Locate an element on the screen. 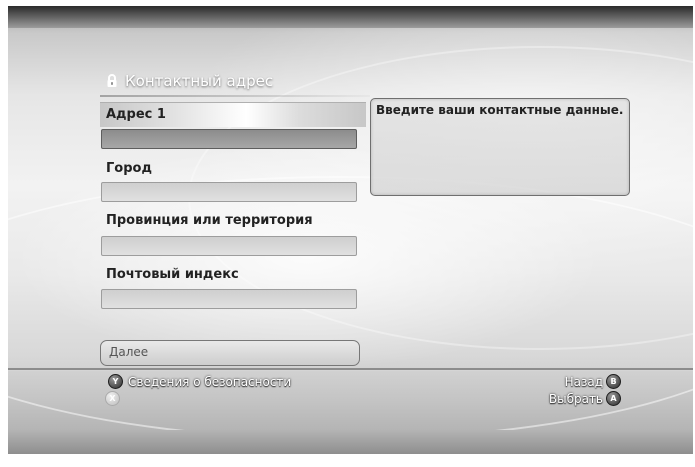 This screenshot has height=467, width=695. x-button-icon: X is located at coordinates (112, 398).